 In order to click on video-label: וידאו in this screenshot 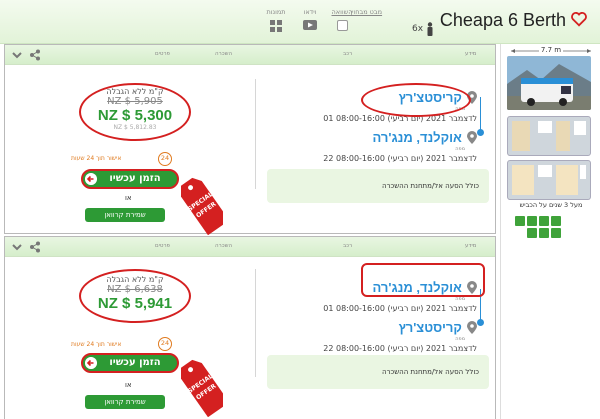, I will do `click(310, 12)`.